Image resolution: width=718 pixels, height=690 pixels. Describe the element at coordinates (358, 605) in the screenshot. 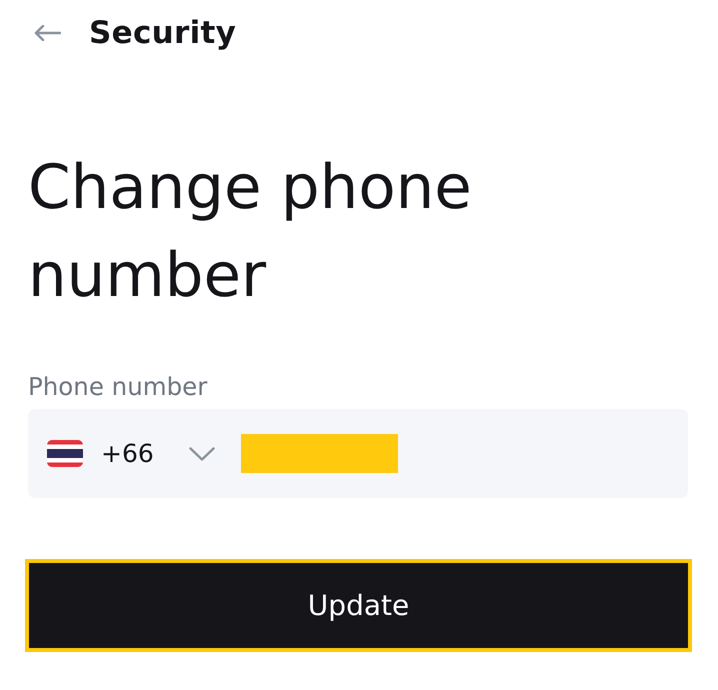

I see `update-button: Update` at that location.